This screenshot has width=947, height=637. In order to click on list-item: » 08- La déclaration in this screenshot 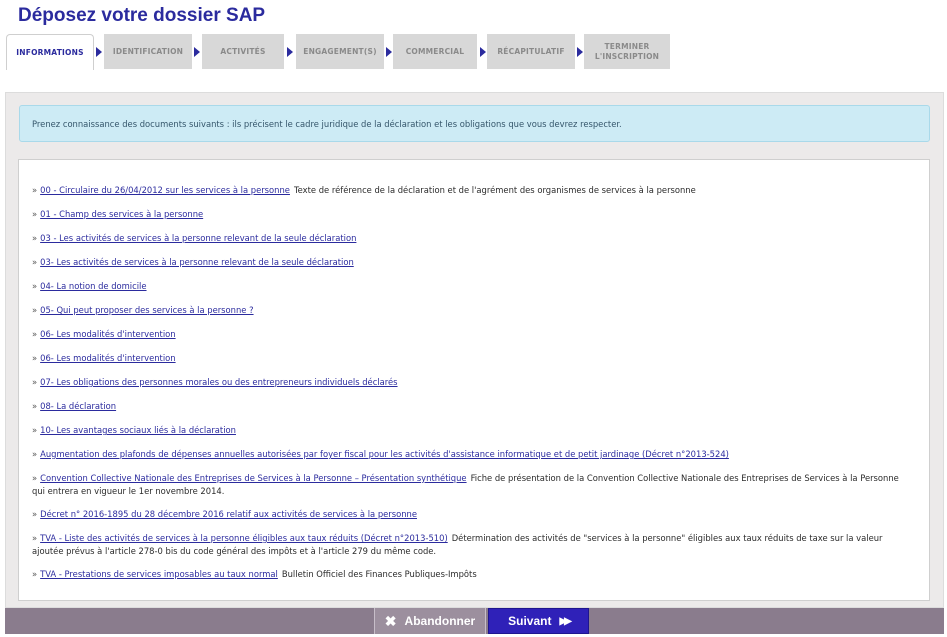, I will do `click(472, 406)`.